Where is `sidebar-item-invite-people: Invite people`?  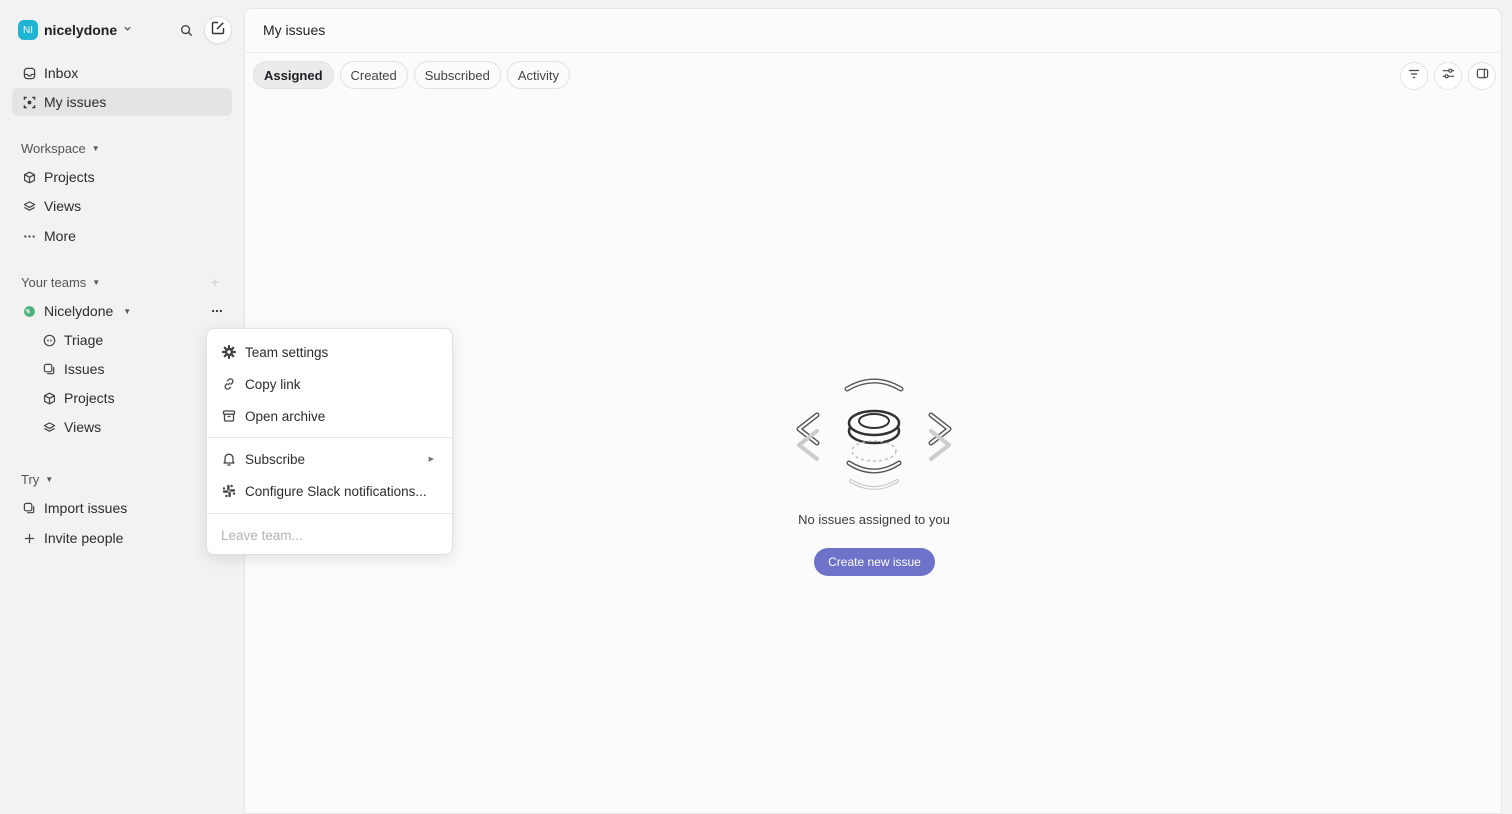
sidebar-item-invite-people: Invite people is located at coordinates (122, 538).